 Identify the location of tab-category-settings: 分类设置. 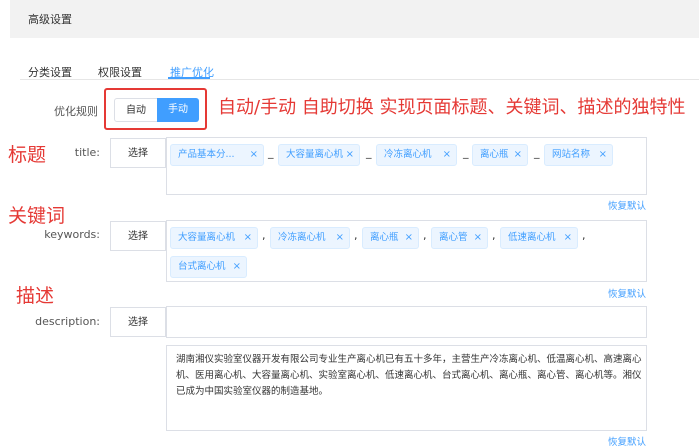
(50, 72).